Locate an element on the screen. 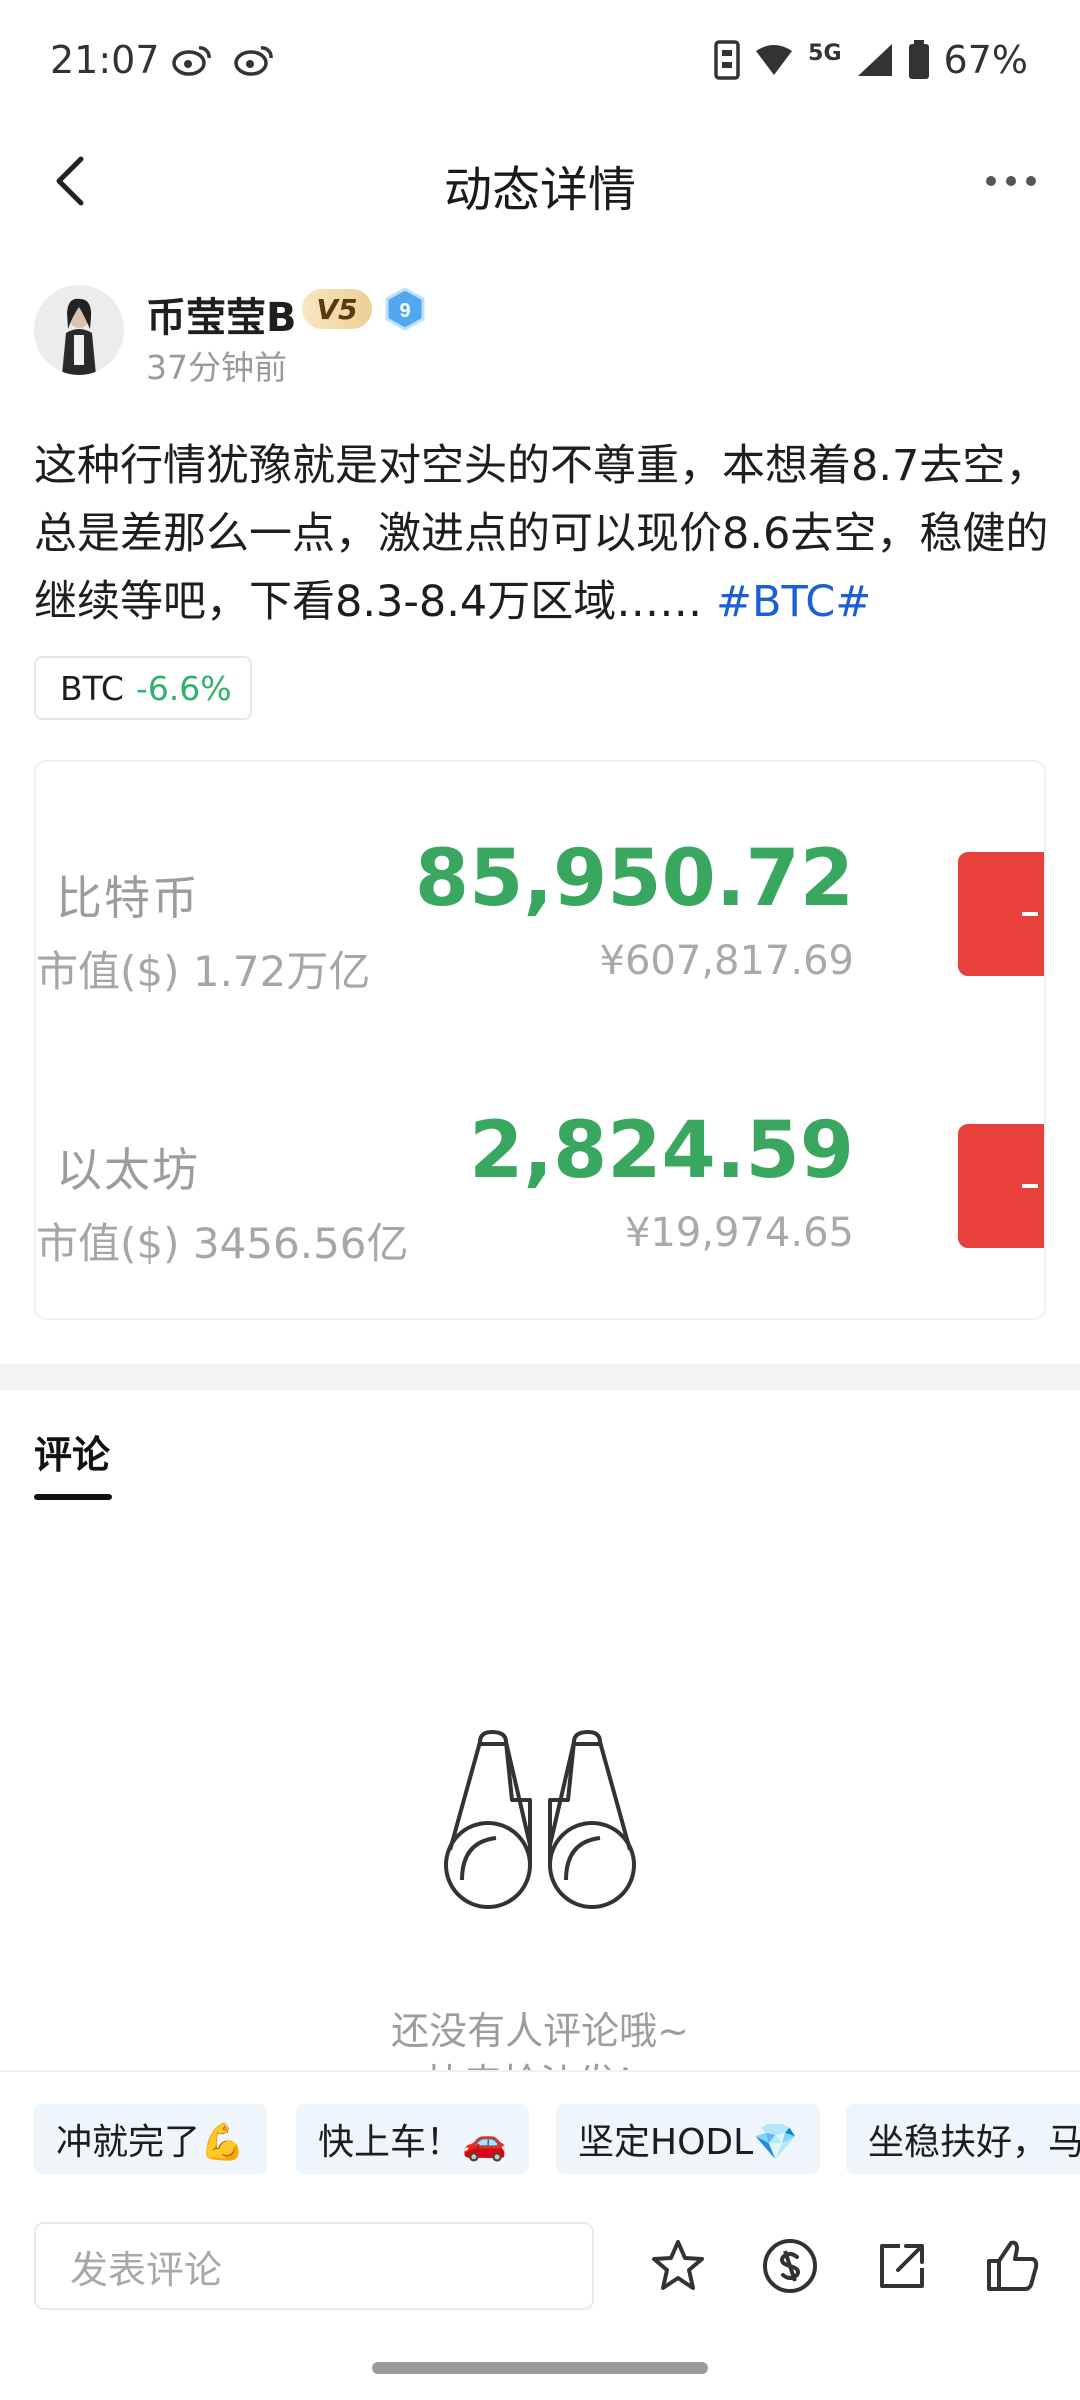 Image resolution: width=1080 pixels, height=2400 pixels. level-badge: 9 is located at coordinates (405, 309).